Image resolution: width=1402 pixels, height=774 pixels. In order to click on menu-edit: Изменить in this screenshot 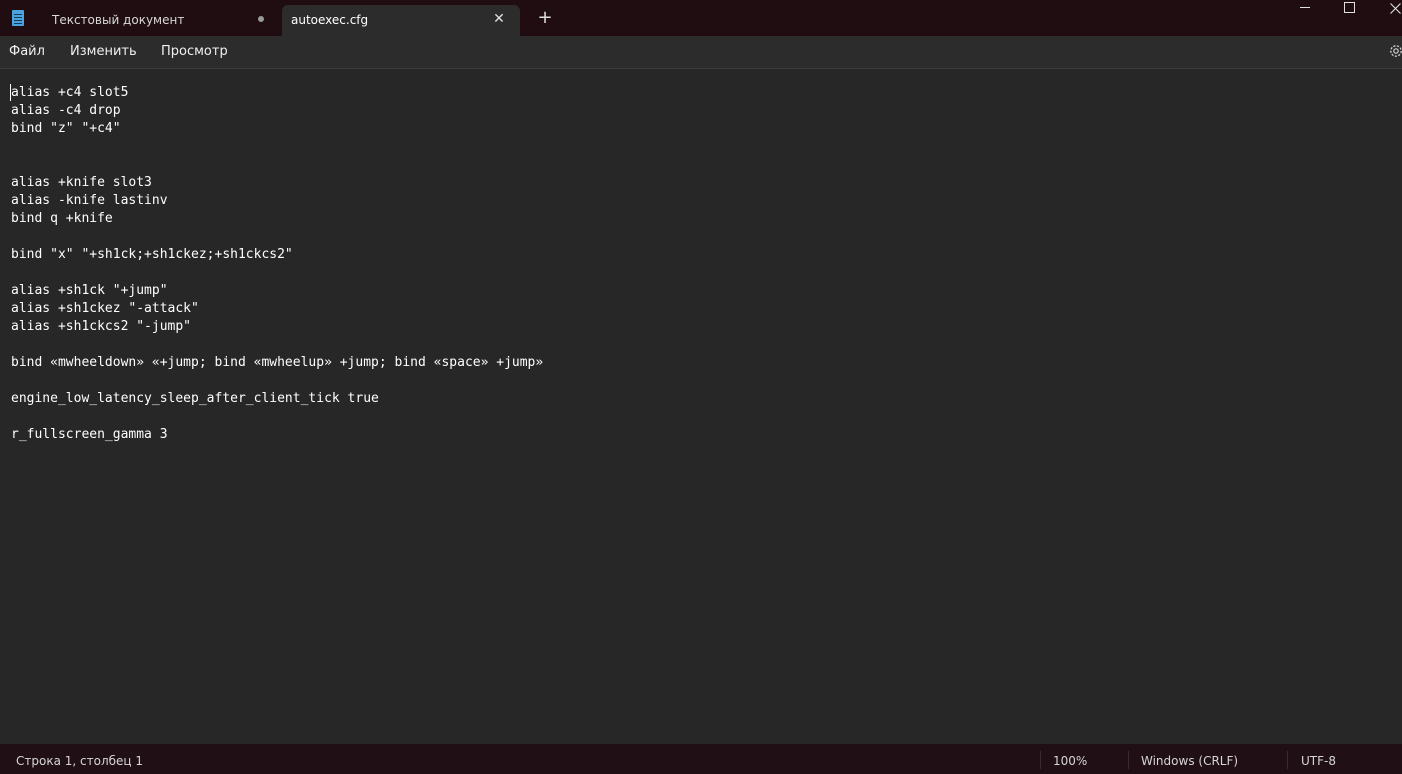, I will do `click(103, 51)`.